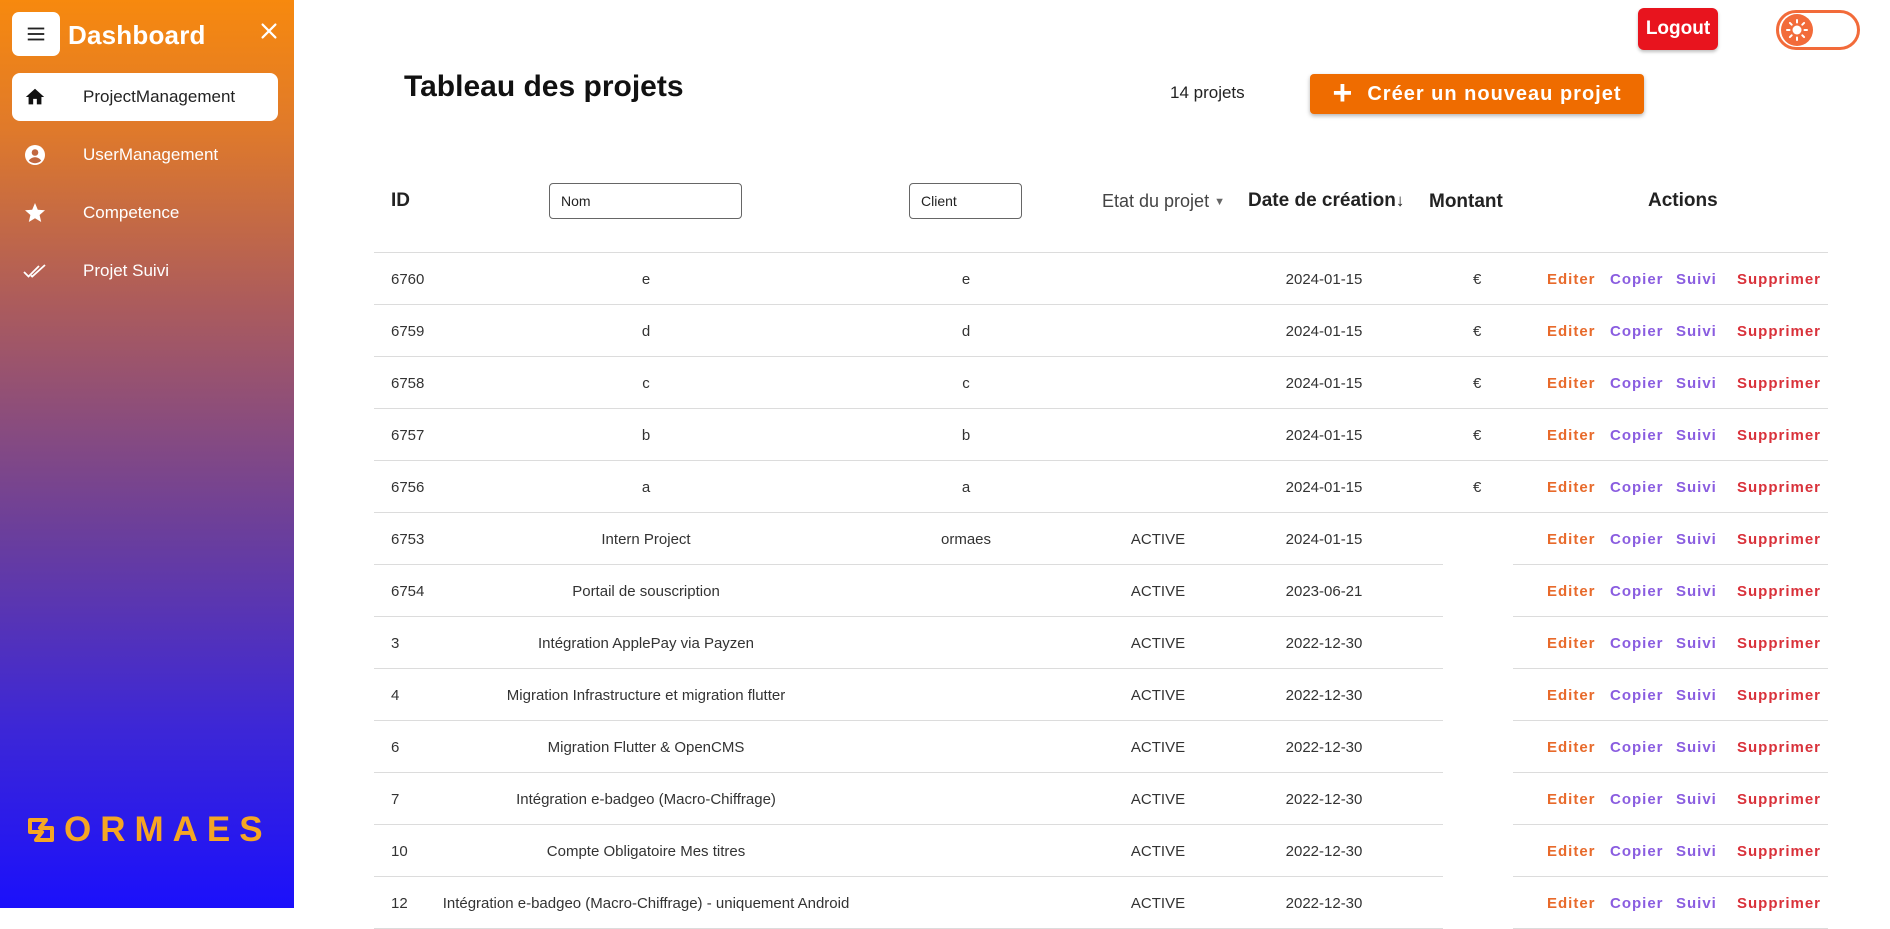 This screenshot has height=929, width=1890. Describe the element at coordinates (1678, 29) in the screenshot. I see `logout-button: Logout` at that location.